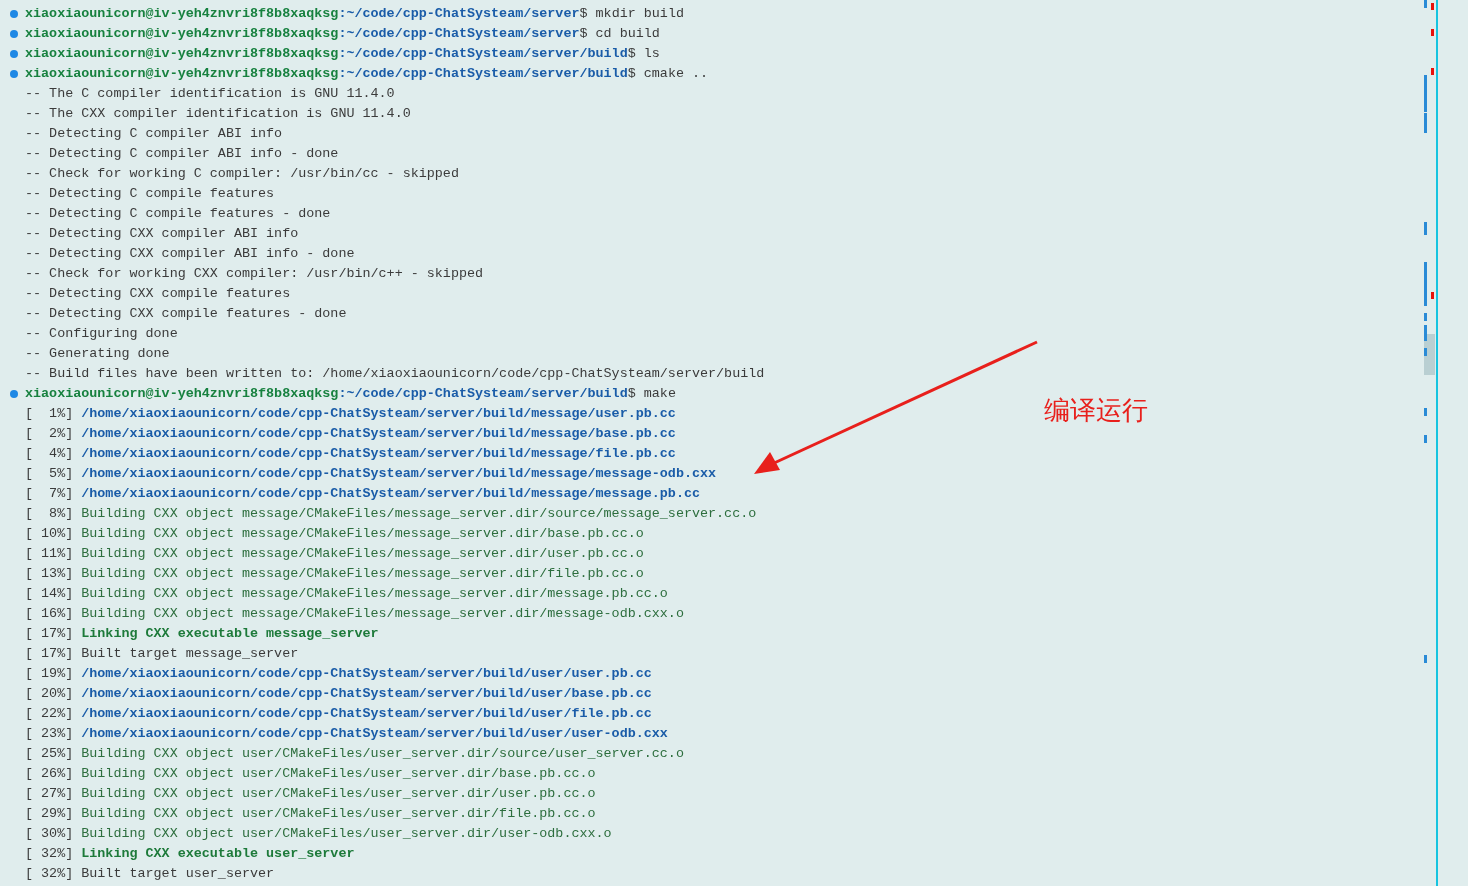 The width and height of the screenshot is (1468, 886). I want to click on output-line: -- Detecting CXX compiler ABI info - done, so click(190, 254).